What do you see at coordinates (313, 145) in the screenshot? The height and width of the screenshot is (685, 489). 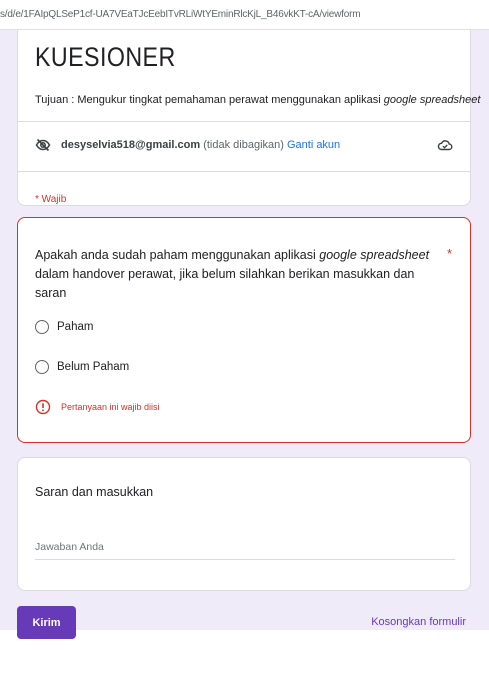 I see `switch-account-link: Ganti akun` at bounding box center [313, 145].